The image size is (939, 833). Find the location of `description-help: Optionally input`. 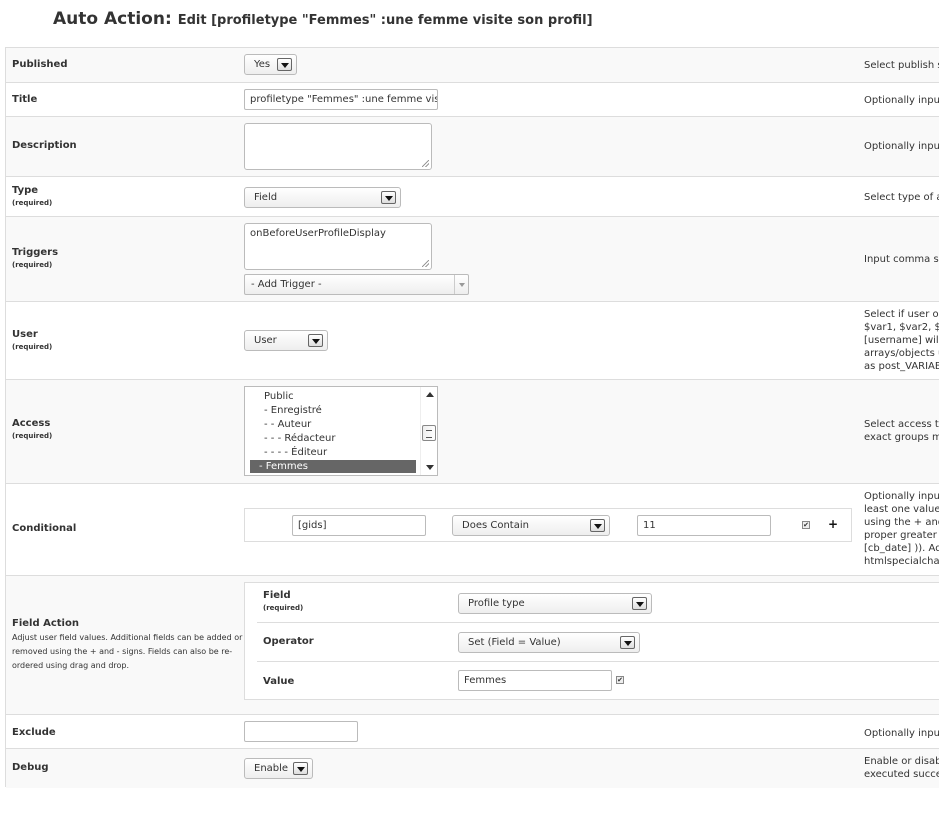

description-help: Optionally input is located at coordinates (901, 146).